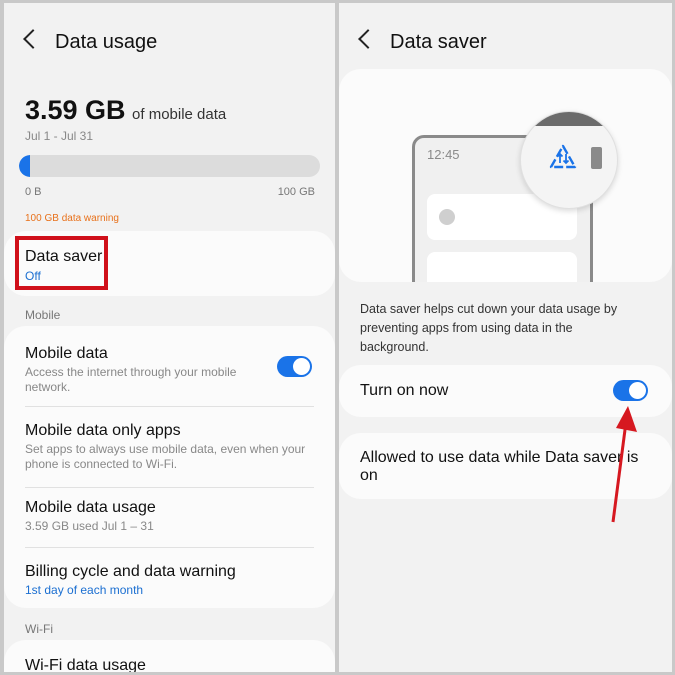 Image resolution: width=675 pixels, height=675 pixels. I want to click on mobile-data-toggle, so click(294, 366).